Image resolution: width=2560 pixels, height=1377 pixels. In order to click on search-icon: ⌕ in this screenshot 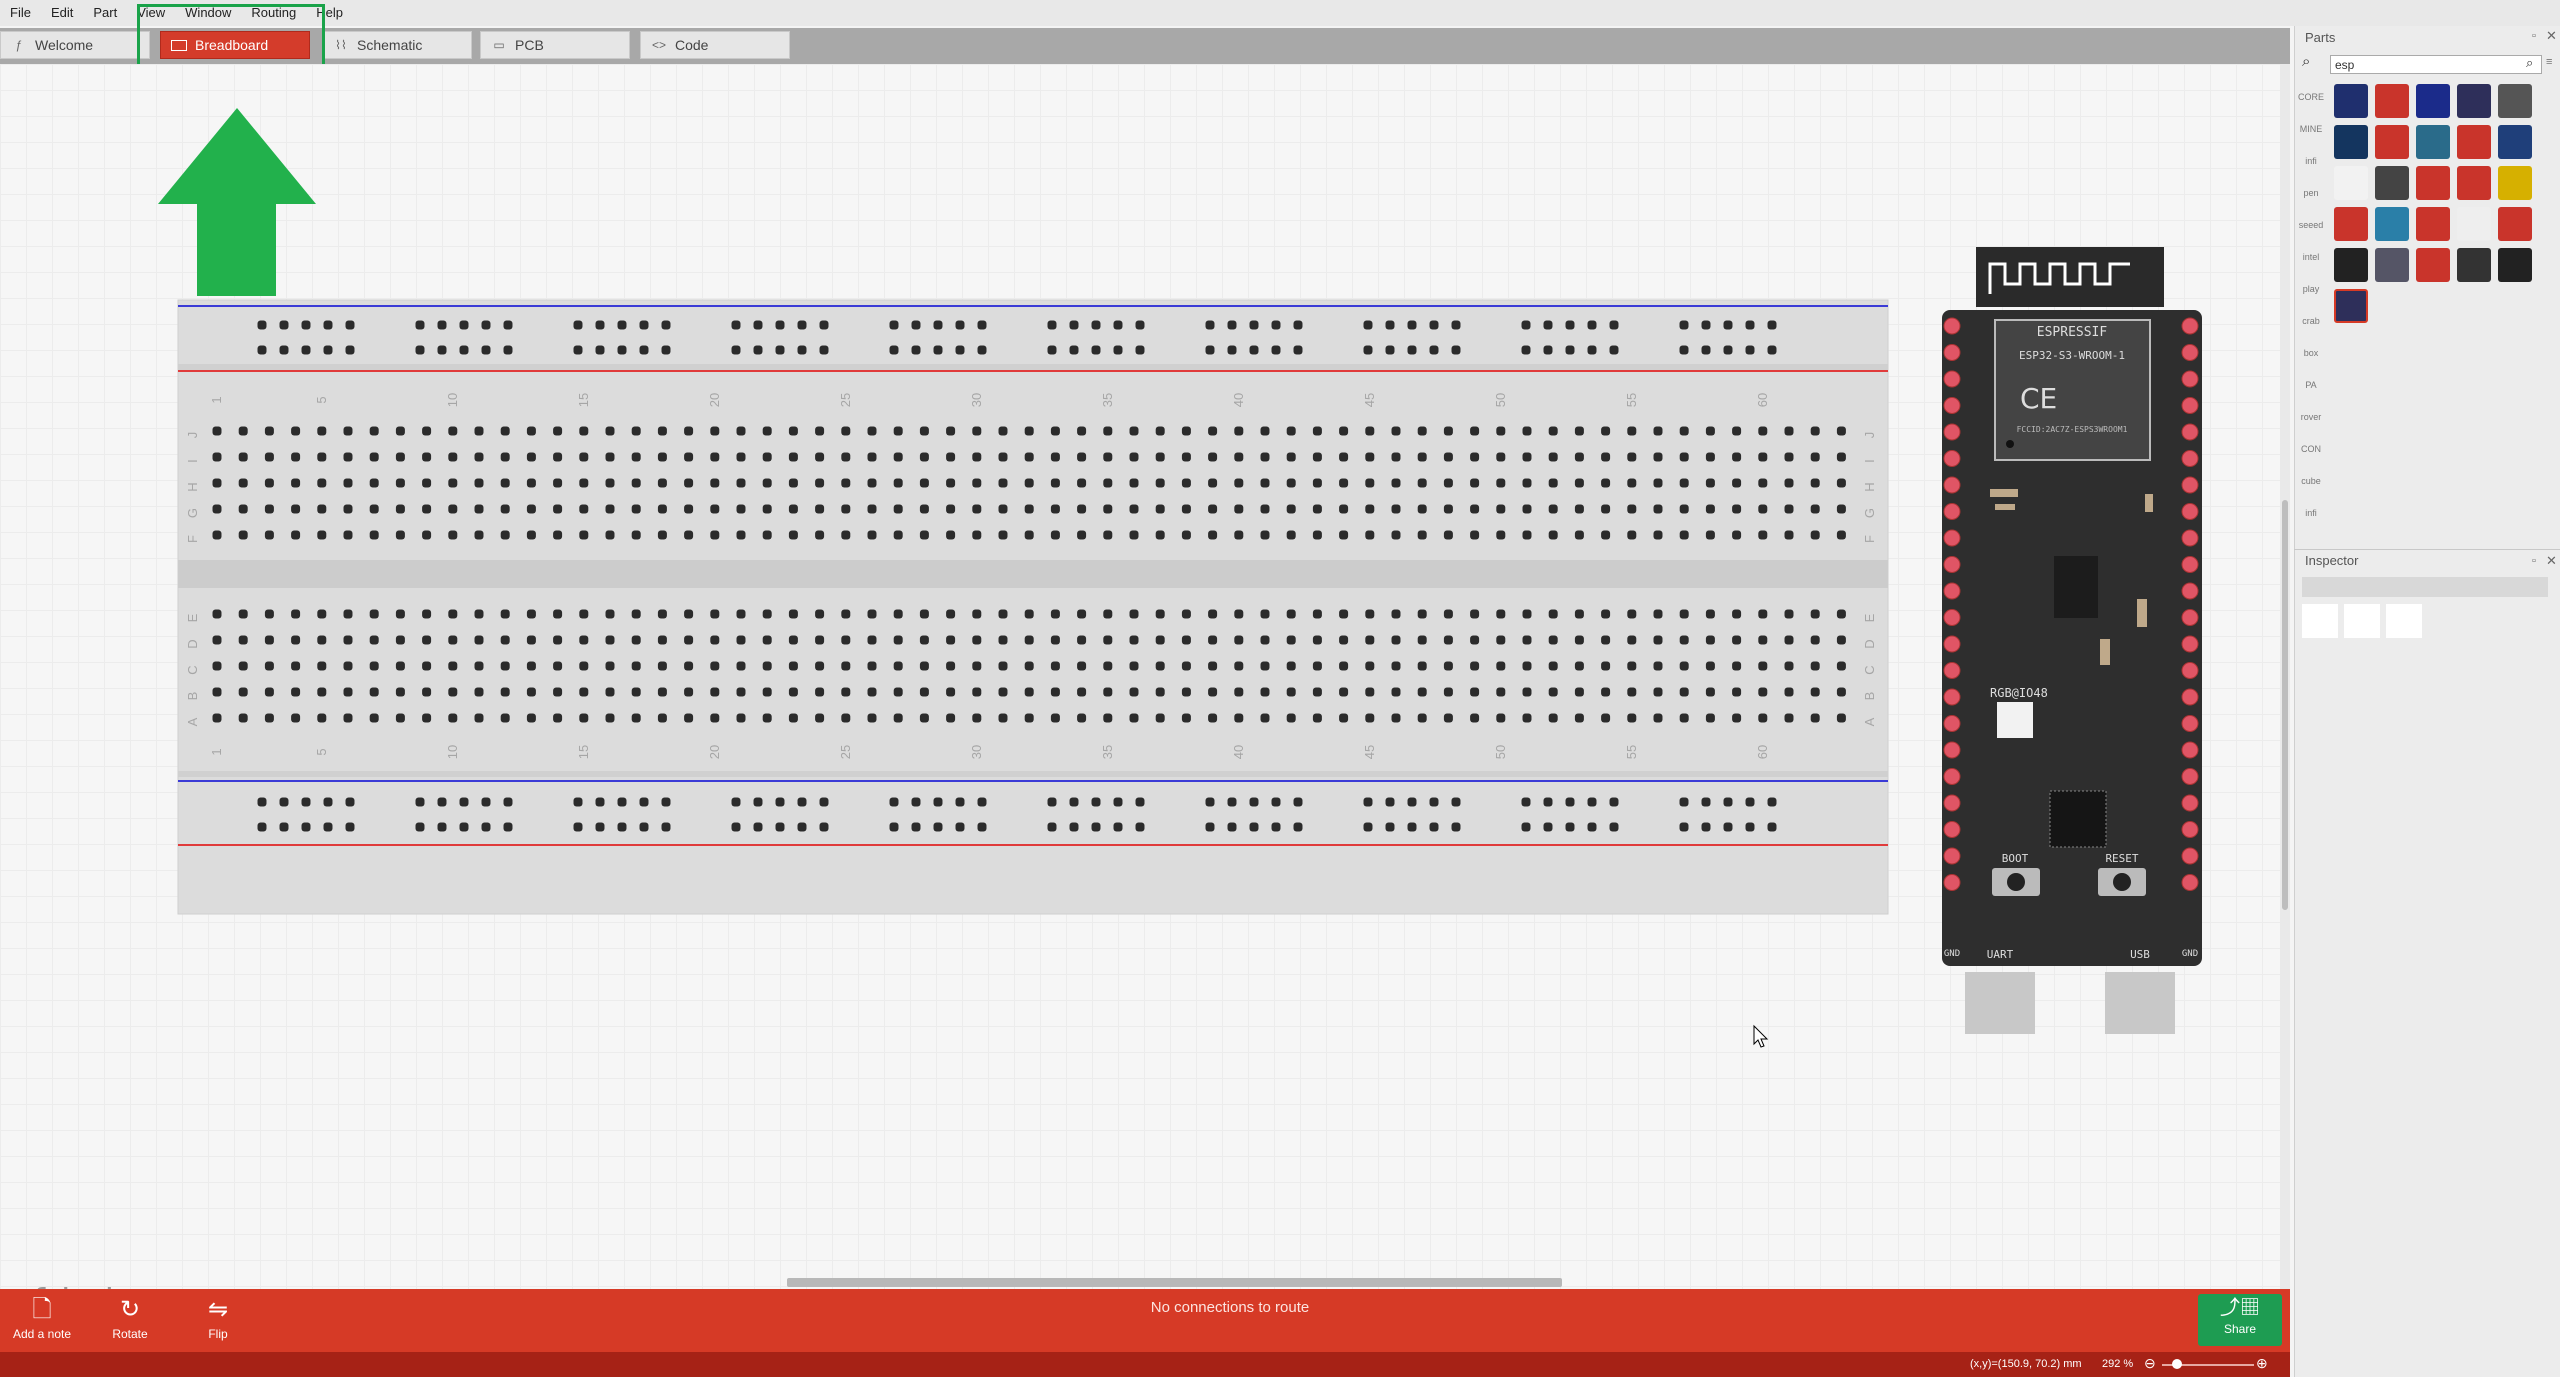, I will do `click(2306, 61)`.